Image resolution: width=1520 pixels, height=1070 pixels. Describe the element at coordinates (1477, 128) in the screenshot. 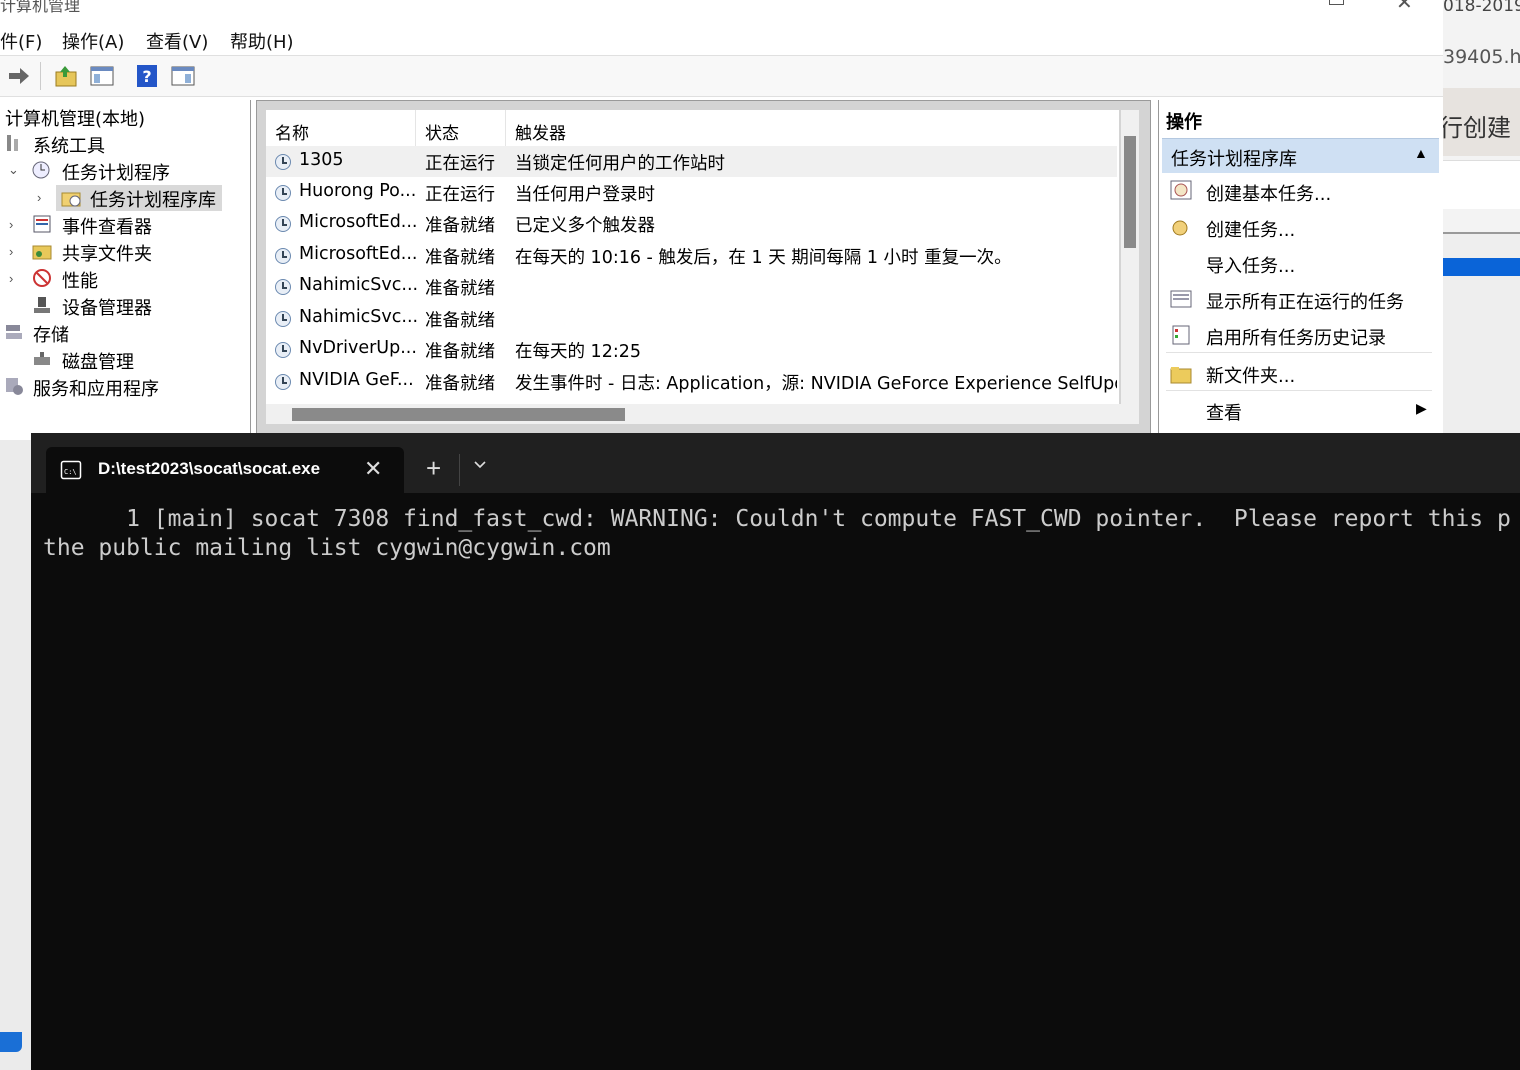

I see `background-heading-text: 行创建` at that location.